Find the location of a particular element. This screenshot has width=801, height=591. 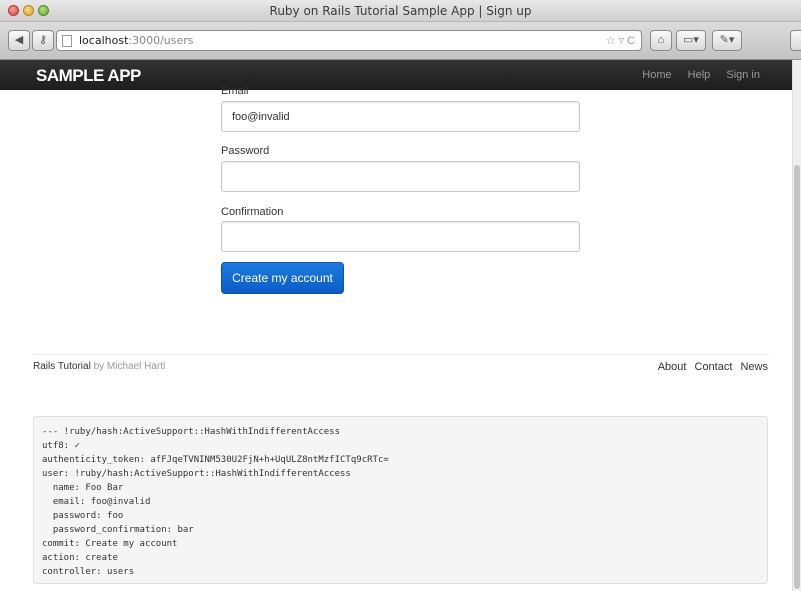

extensions-icon: ✎▾ is located at coordinates (727, 40).